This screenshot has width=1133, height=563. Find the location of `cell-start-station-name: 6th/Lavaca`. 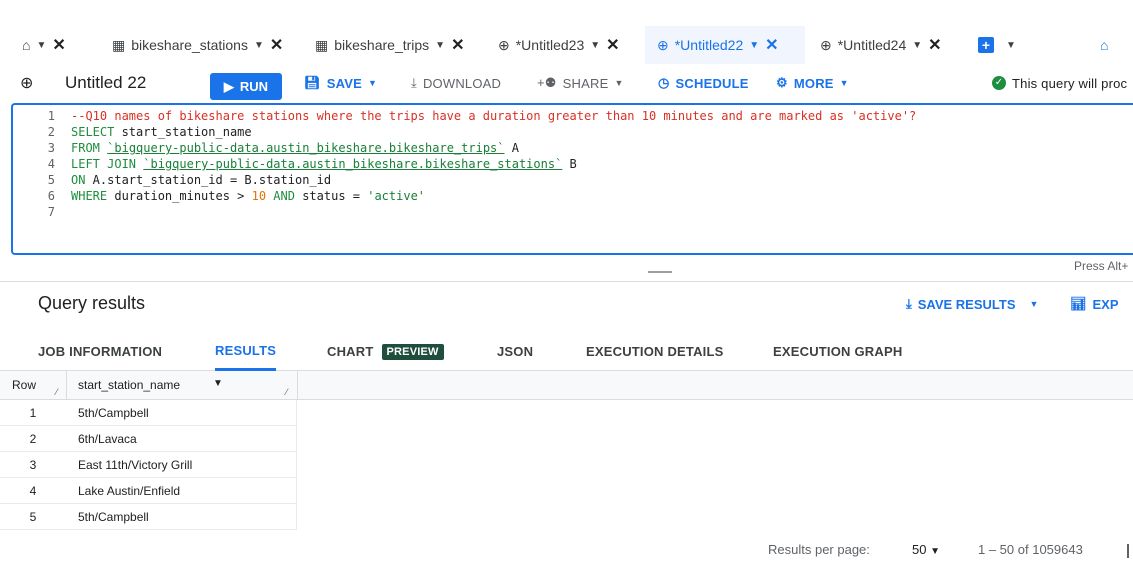

cell-start-station-name: 6th/Lavaca is located at coordinates (107, 439).